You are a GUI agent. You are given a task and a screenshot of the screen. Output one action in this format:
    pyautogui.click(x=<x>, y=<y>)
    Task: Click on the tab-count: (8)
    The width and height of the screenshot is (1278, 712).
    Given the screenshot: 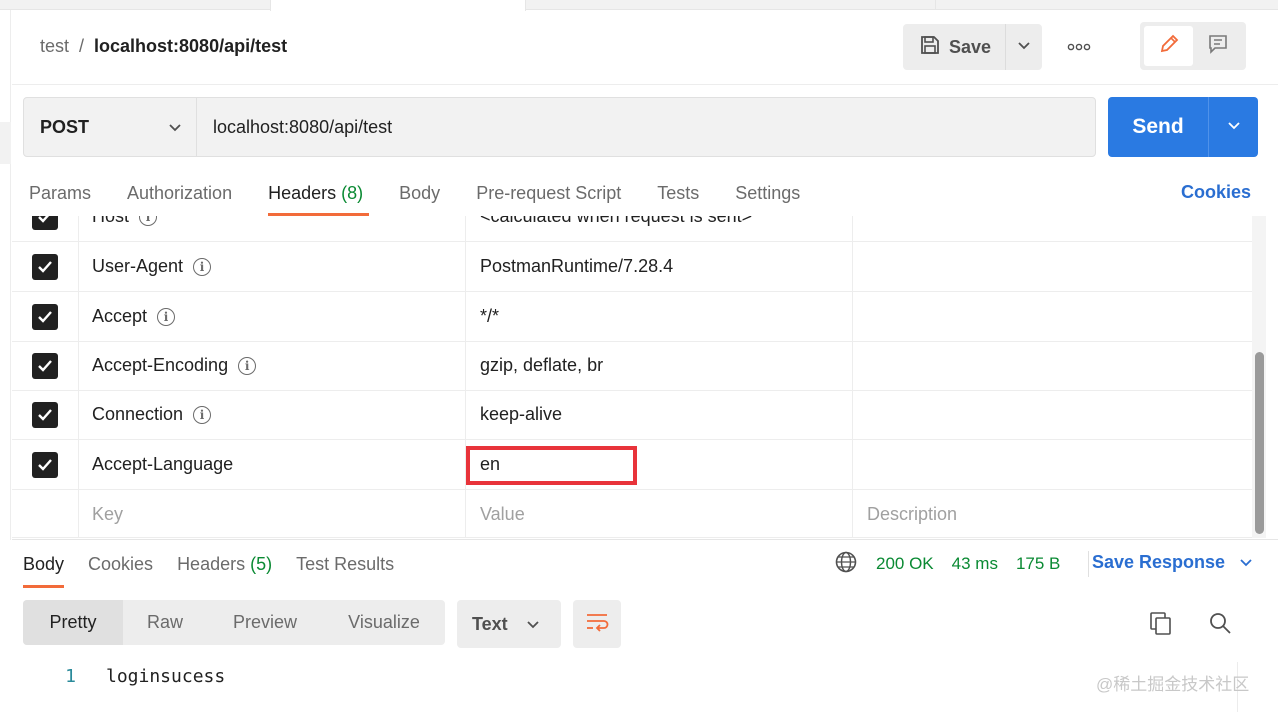 What is the action you would take?
    pyautogui.click(x=352, y=193)
    